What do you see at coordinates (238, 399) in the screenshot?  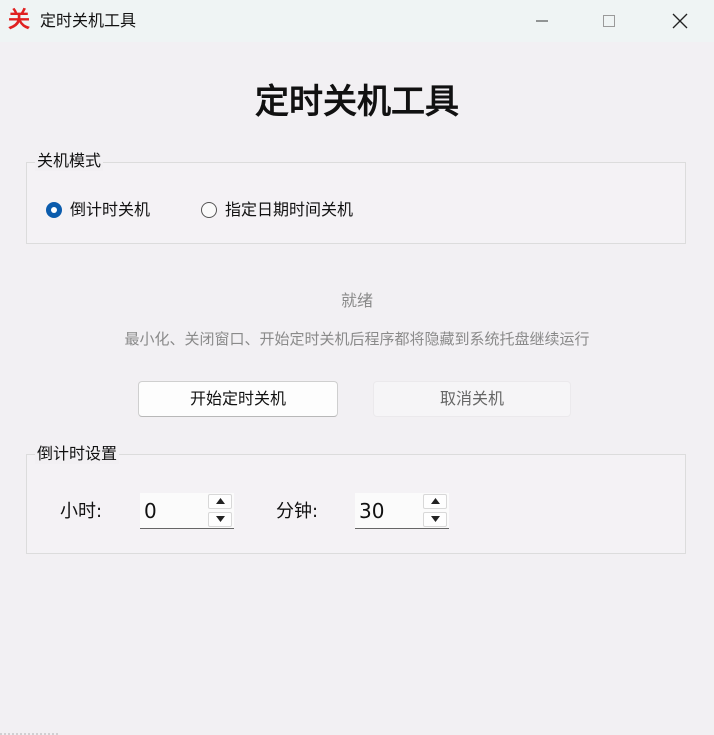 I see `start-shutdown-button: 开始定时关机` at bounding box center [238, 399].